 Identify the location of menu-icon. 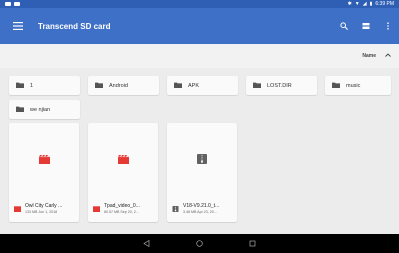
(18, 26).